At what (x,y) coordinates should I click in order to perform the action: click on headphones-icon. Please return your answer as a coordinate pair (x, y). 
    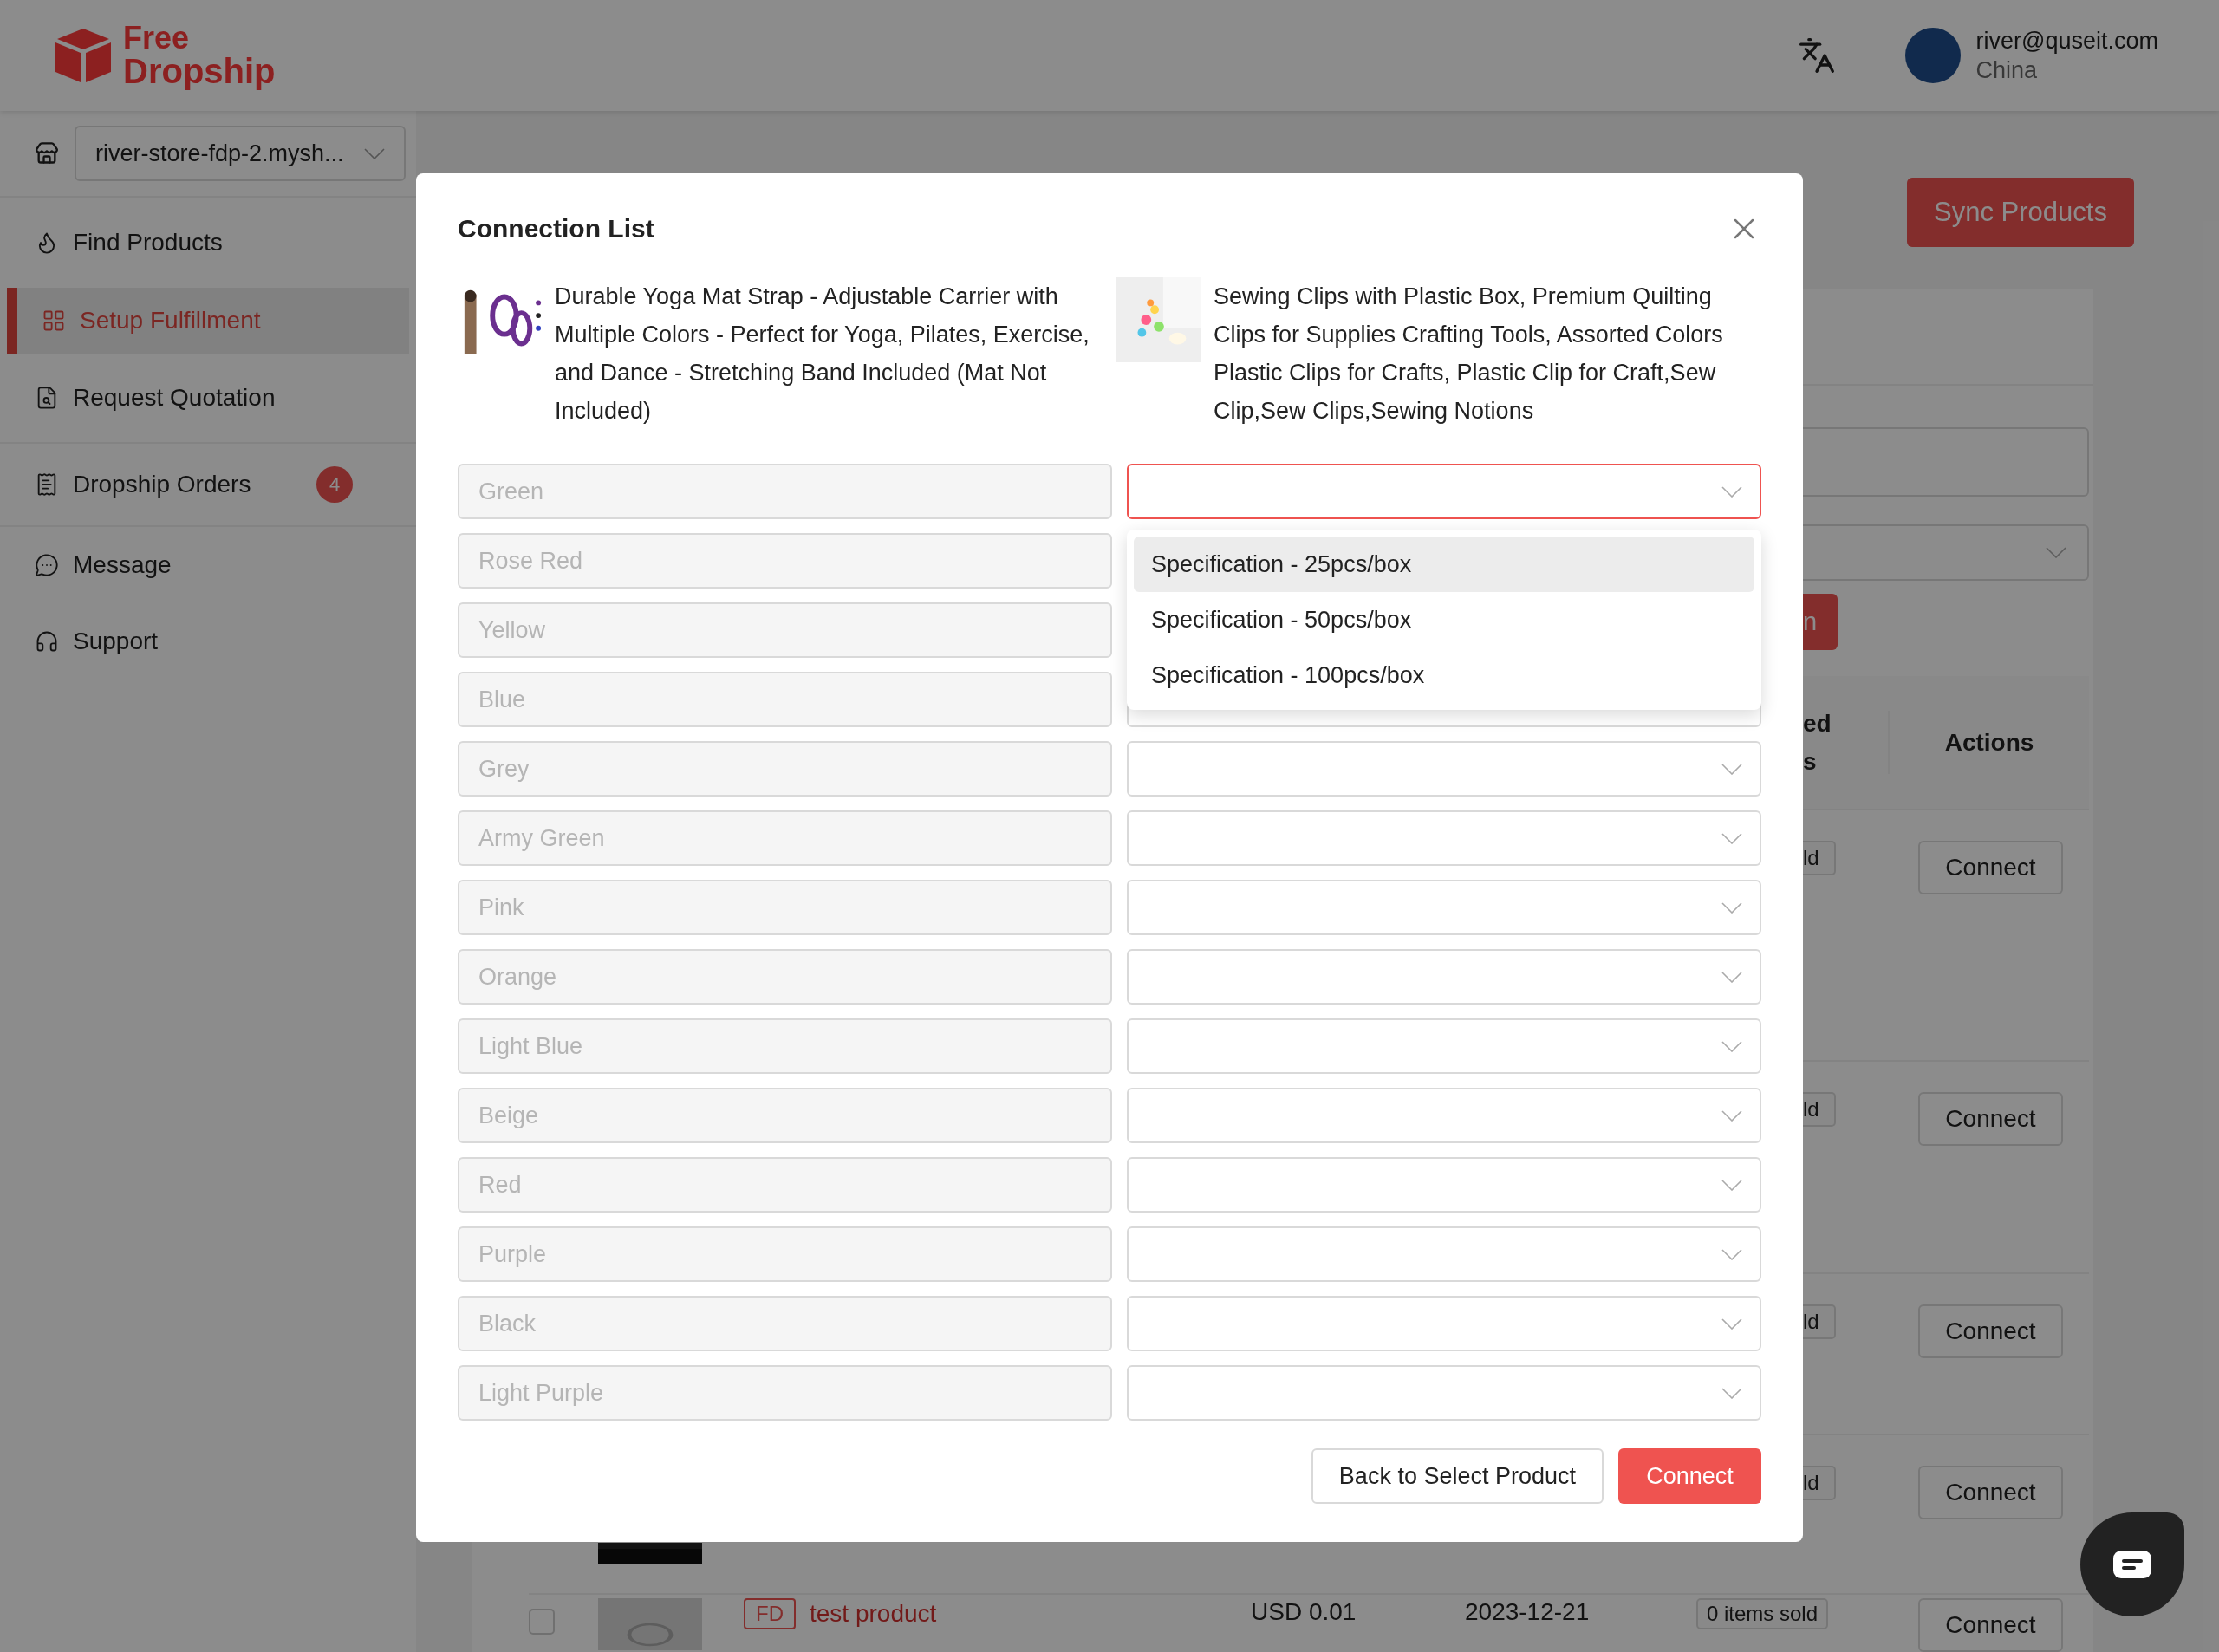
    Looking at the image, I should click on (47, 641).